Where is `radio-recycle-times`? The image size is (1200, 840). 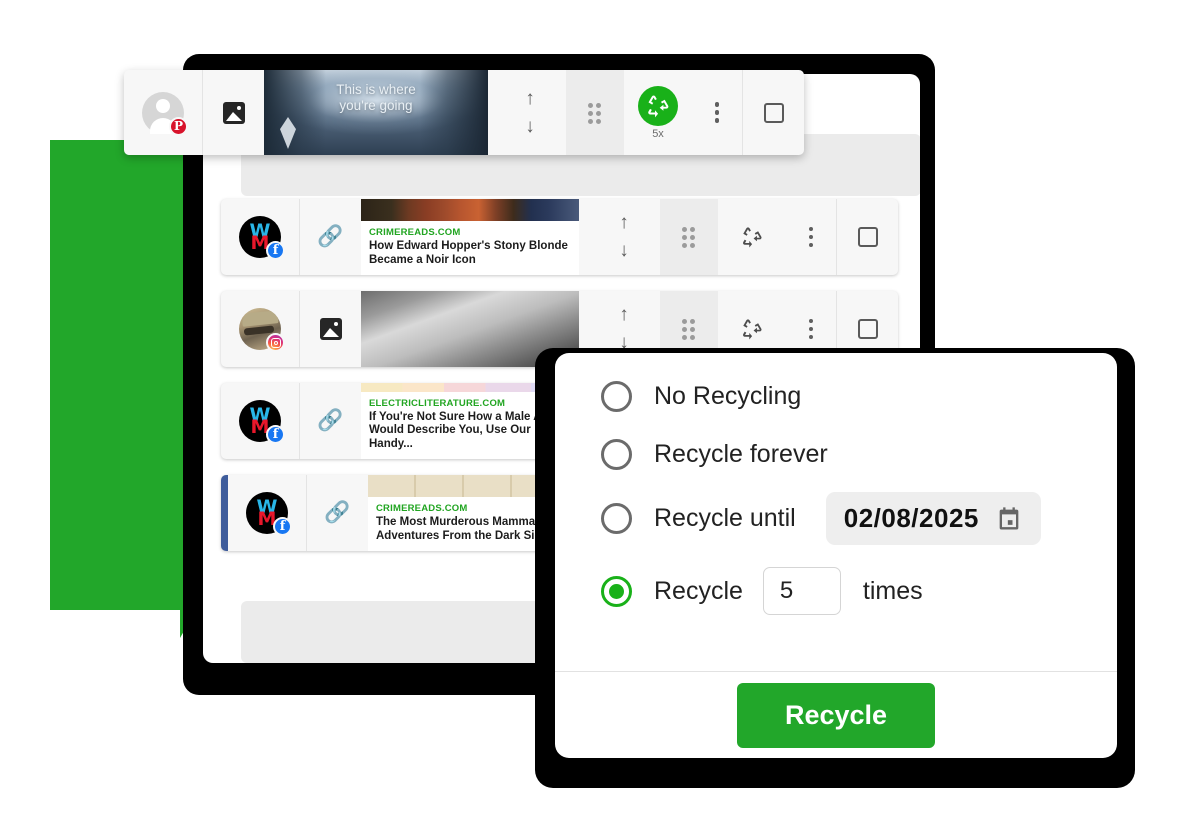
radio-recycle-times is located at coordinates (616, 591).